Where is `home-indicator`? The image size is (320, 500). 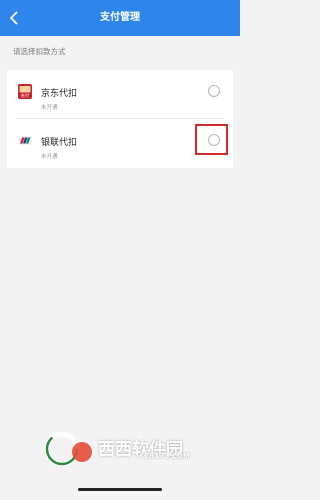 home-indicator is located at coordinates (120, 489).